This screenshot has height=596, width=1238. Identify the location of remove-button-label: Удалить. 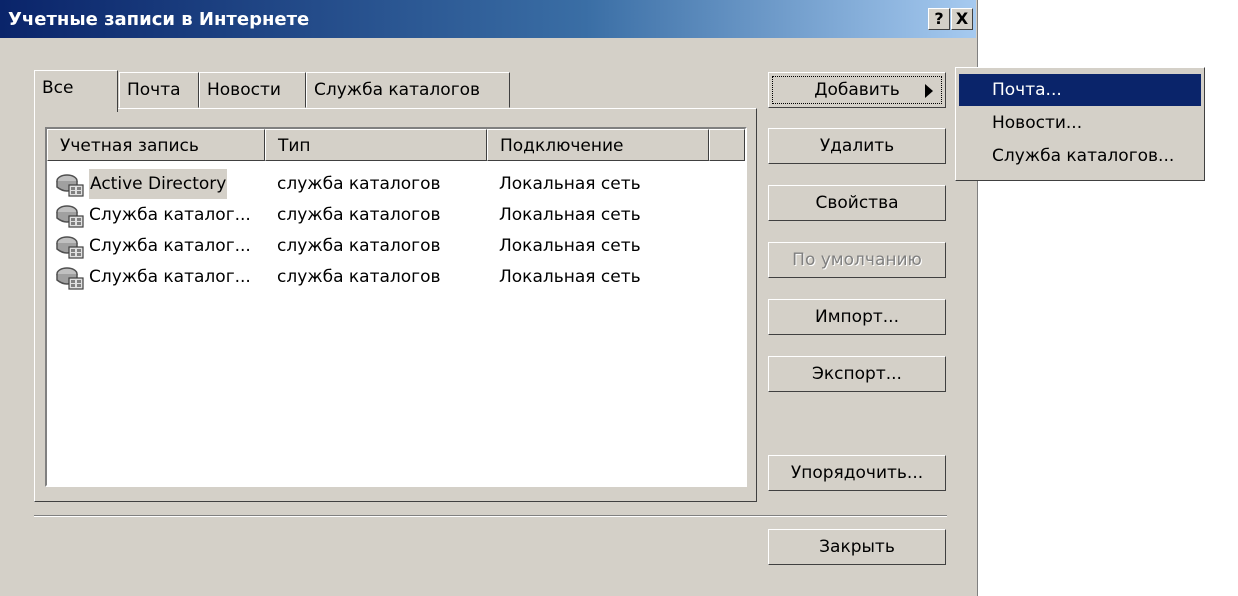
(857, 146).